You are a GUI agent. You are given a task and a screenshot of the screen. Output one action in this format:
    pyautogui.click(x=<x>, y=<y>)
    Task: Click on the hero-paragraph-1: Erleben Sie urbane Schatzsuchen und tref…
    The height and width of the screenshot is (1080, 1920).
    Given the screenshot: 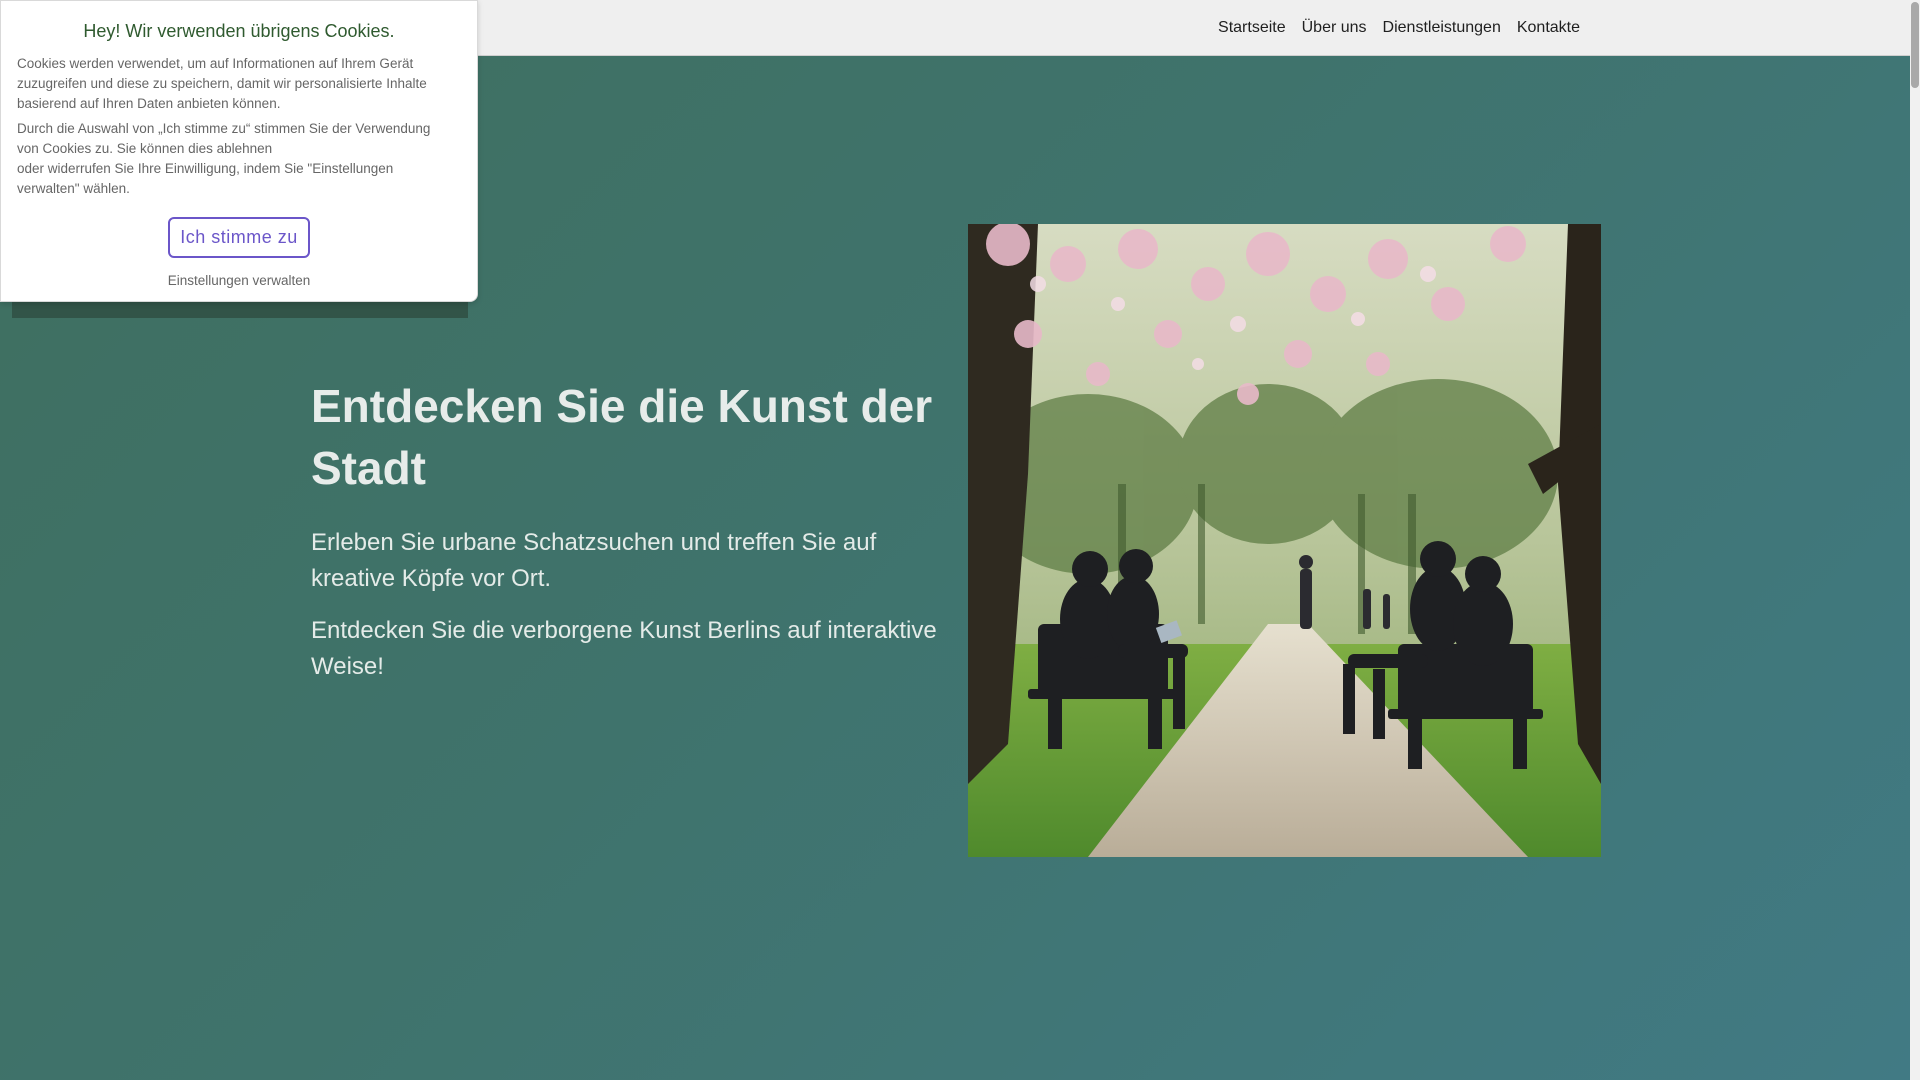 What is the action you would take?
    pyautogui.click(x=594, y=560)
    